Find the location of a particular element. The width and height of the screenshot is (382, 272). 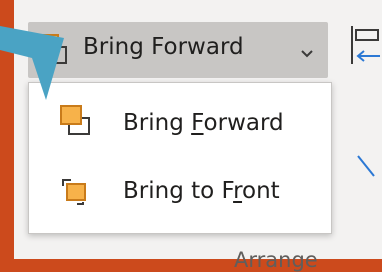

menu-item-label: Bring Forward is located at coordinates (203, 123).